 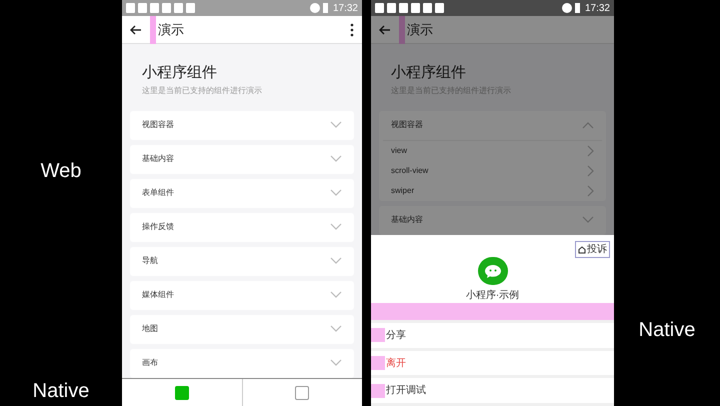 I want to click on page-subtitle: 这里是当前已支持的组件进行演示, so click(x=202, y=90).